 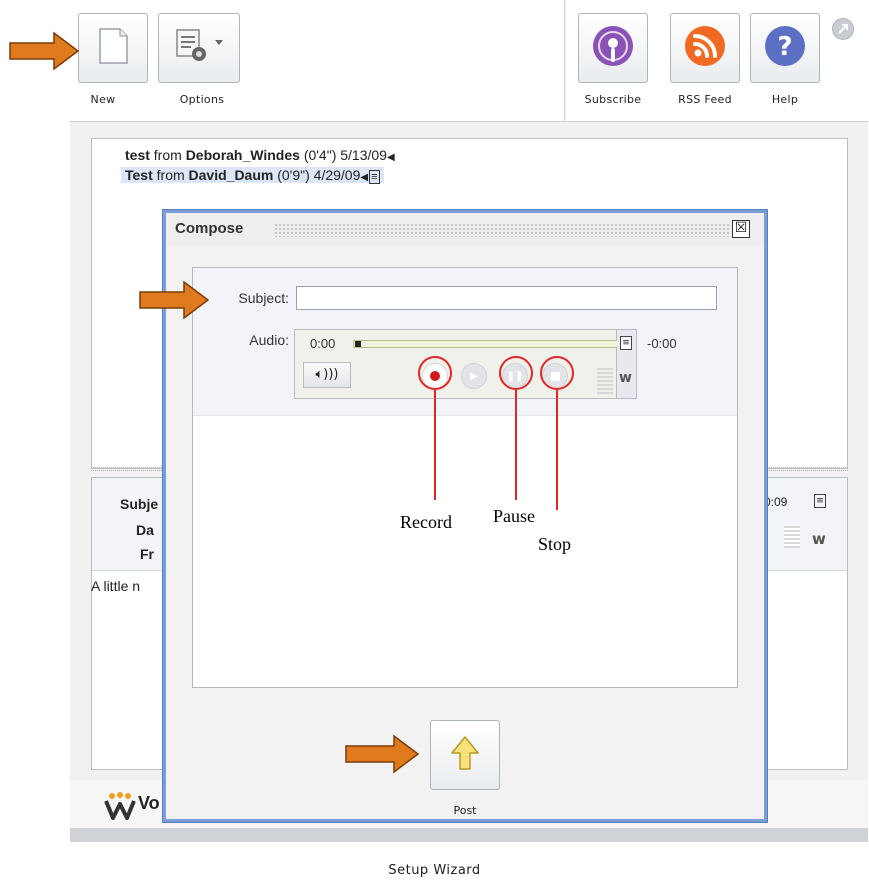 I want to click on message-duration: (0'4"), so click(x=320, y=155).